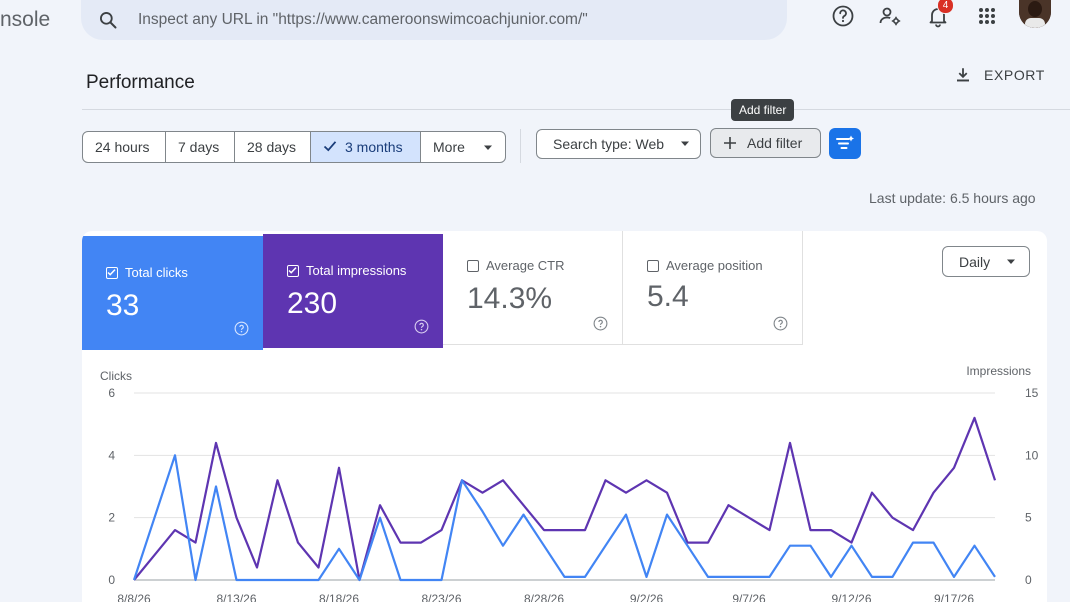  I want to click on x-tick-label: 8/18/26, so click(339, 597).